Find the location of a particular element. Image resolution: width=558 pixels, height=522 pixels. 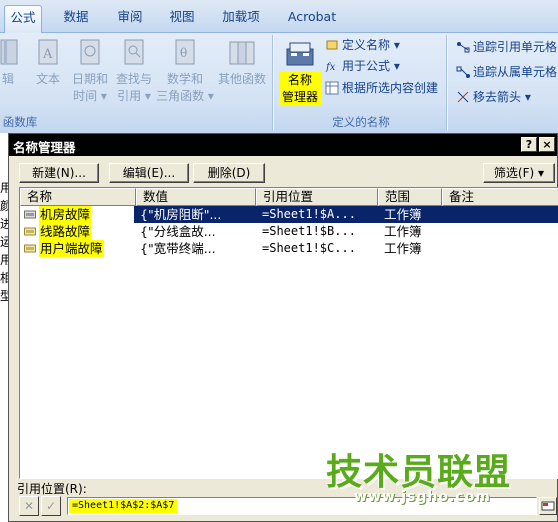

define-name-button: 定义名称 ▾ is located at coordinates (362, 45).